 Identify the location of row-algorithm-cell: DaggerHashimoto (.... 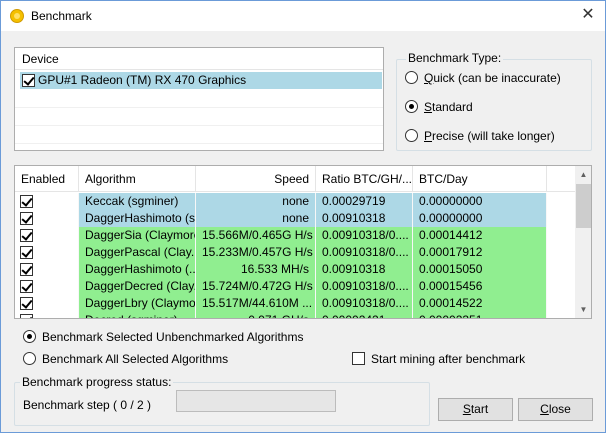
(137, 269).